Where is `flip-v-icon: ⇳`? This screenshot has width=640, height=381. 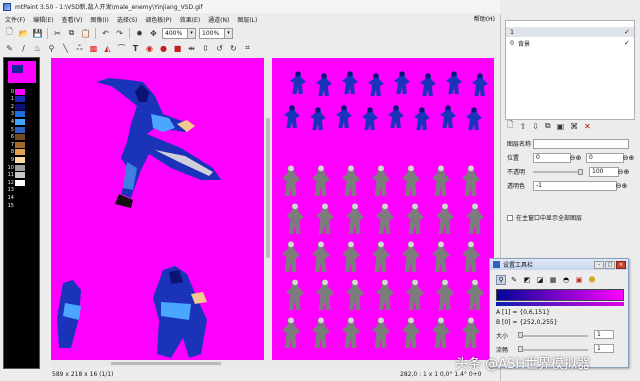
flip-v-icon: ⇳ is located at coordinates (205, 48).